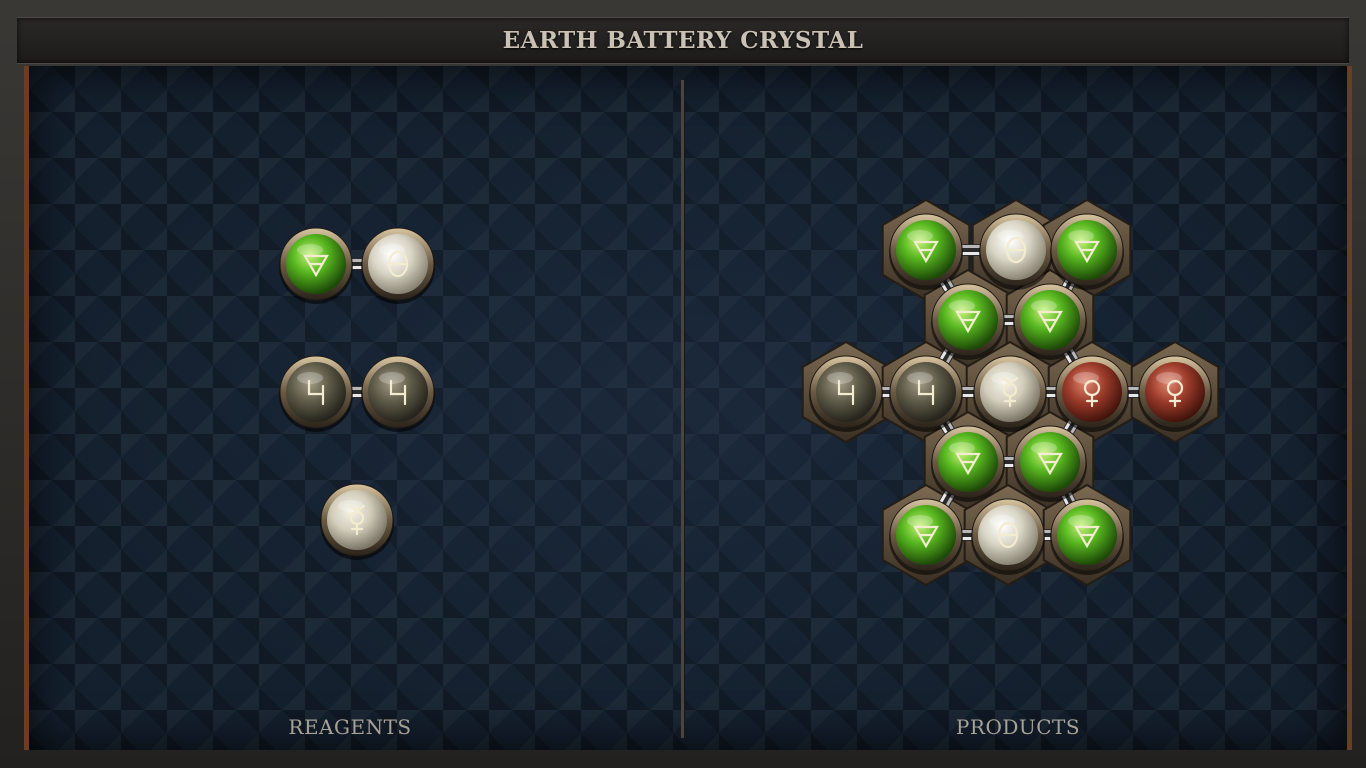  I want to click on product-atom-quicksilver, so click(1010, 393).